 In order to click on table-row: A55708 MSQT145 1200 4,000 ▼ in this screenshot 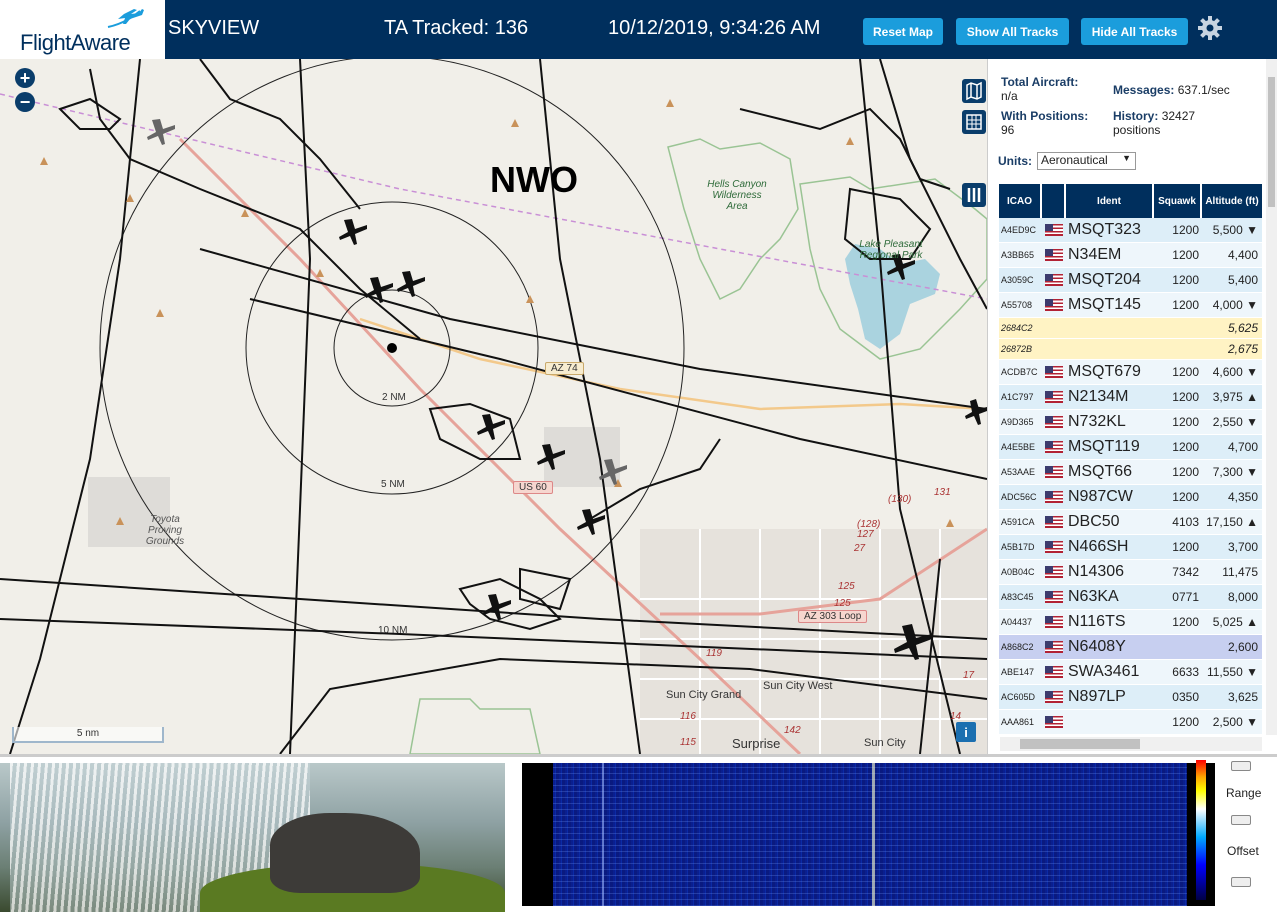, I will do `click(1130, 305)`.